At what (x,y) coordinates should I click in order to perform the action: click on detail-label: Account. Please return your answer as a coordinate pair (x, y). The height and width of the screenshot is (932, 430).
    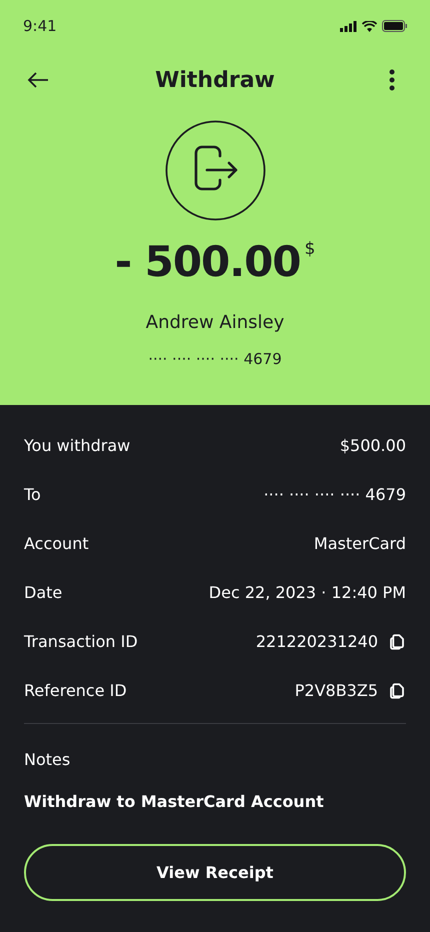
    Looking at the image, I should click on (56, 543).